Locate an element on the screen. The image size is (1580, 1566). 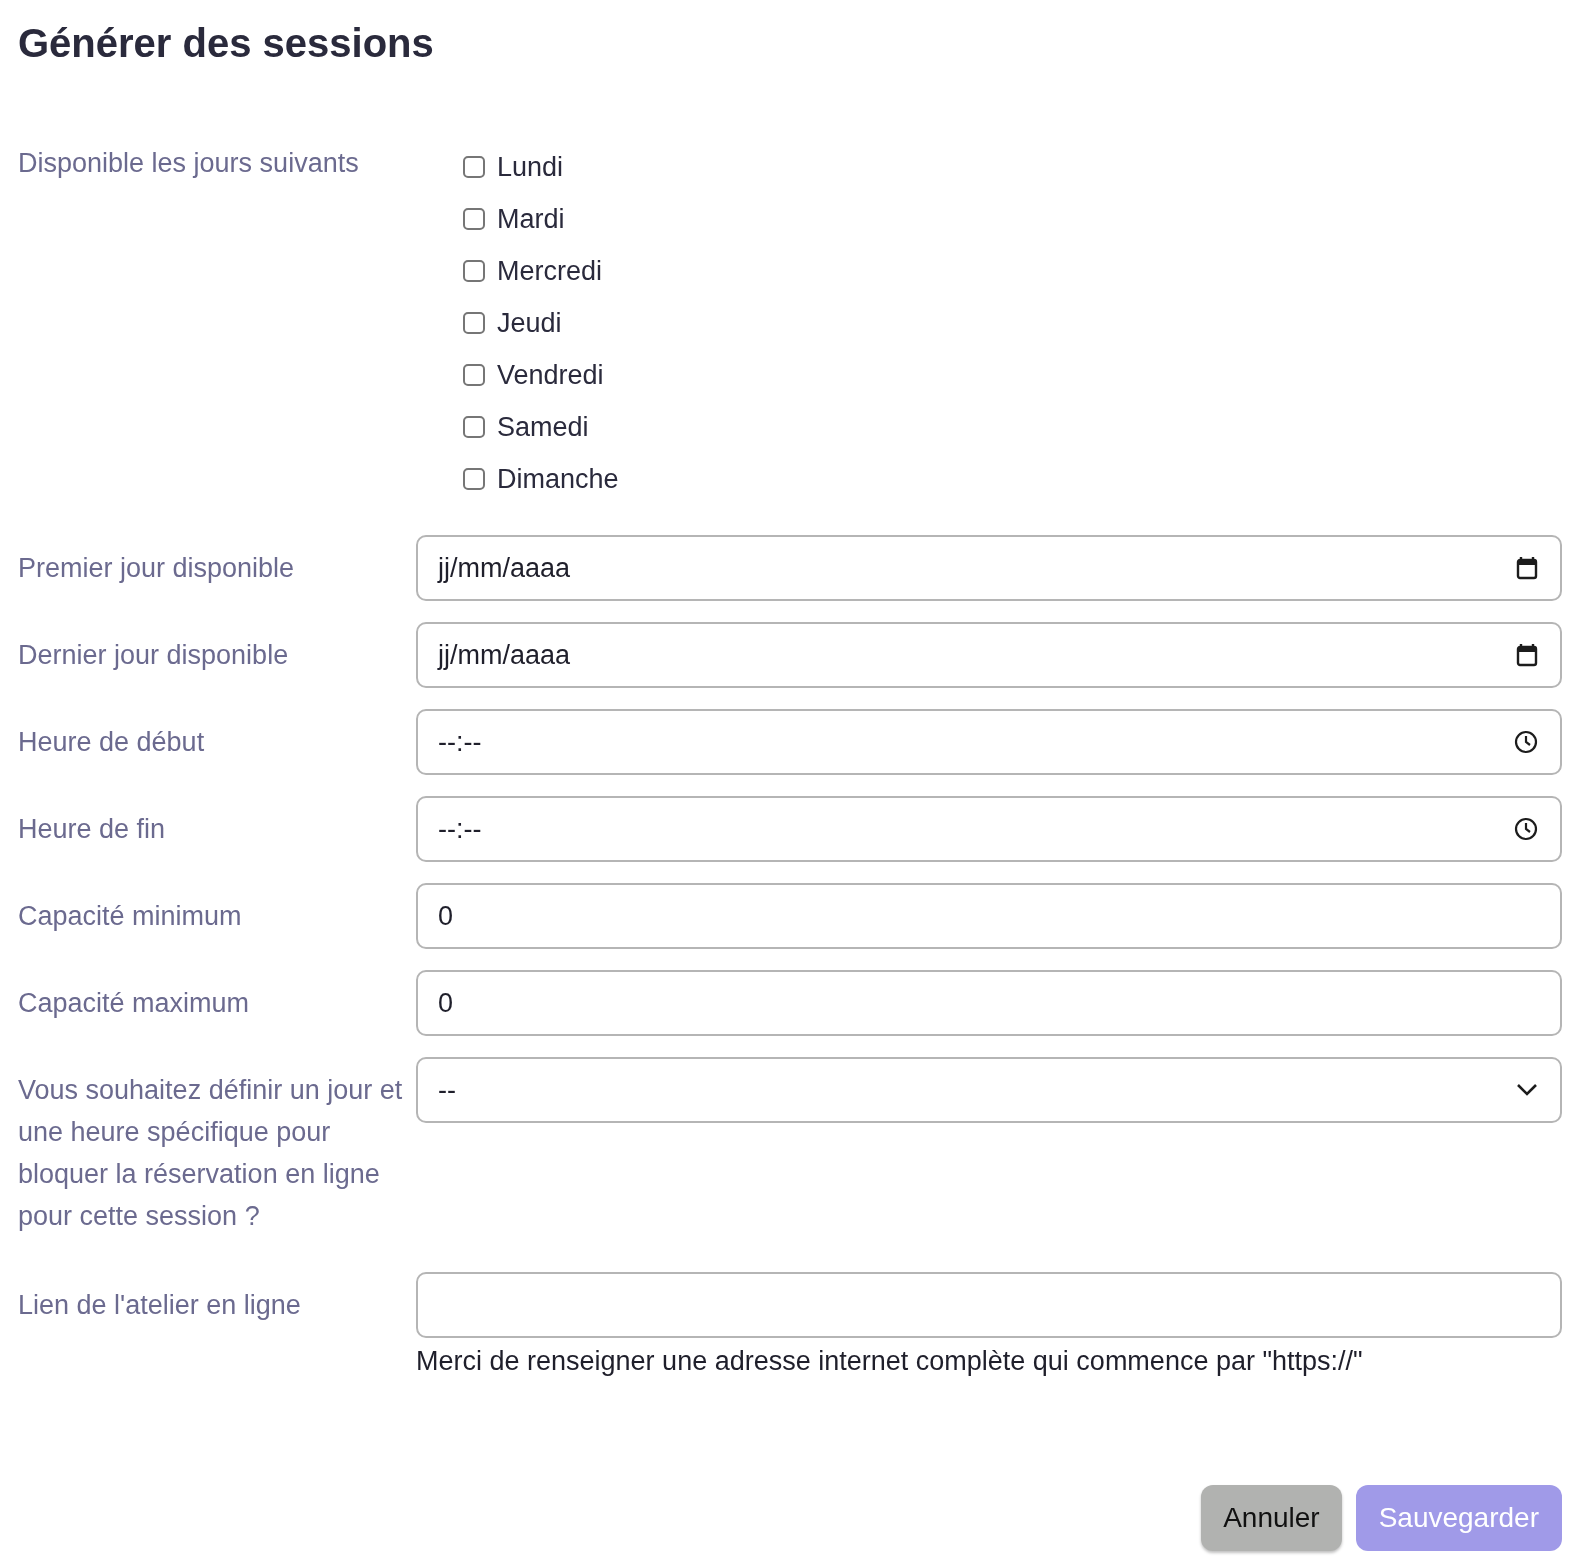
field-label: Premier jour disponible is located at coordinates (157, 568).